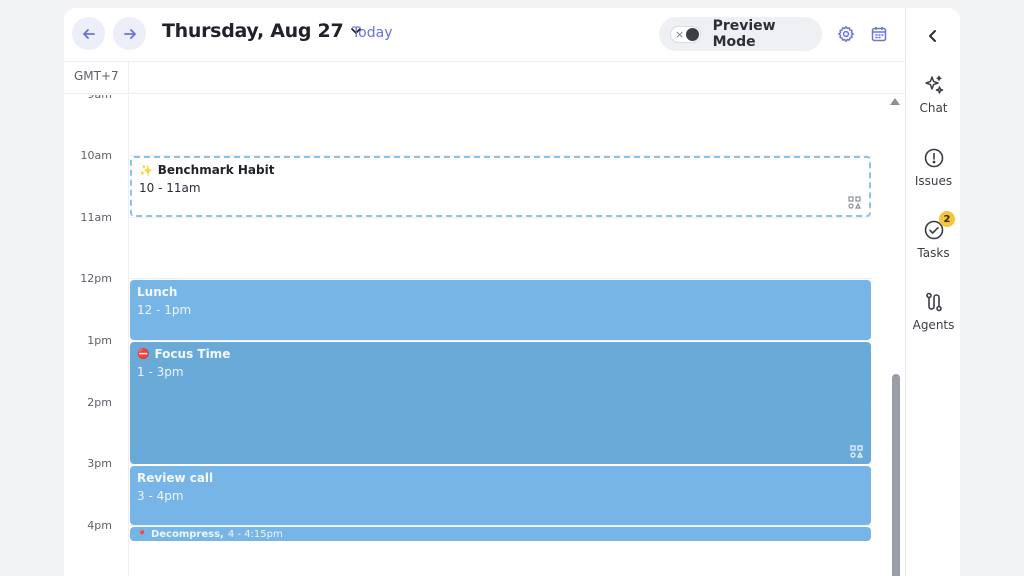 This screenshot has width=1024, height=576. I want to click on calendar-icon, so click(879, 34).